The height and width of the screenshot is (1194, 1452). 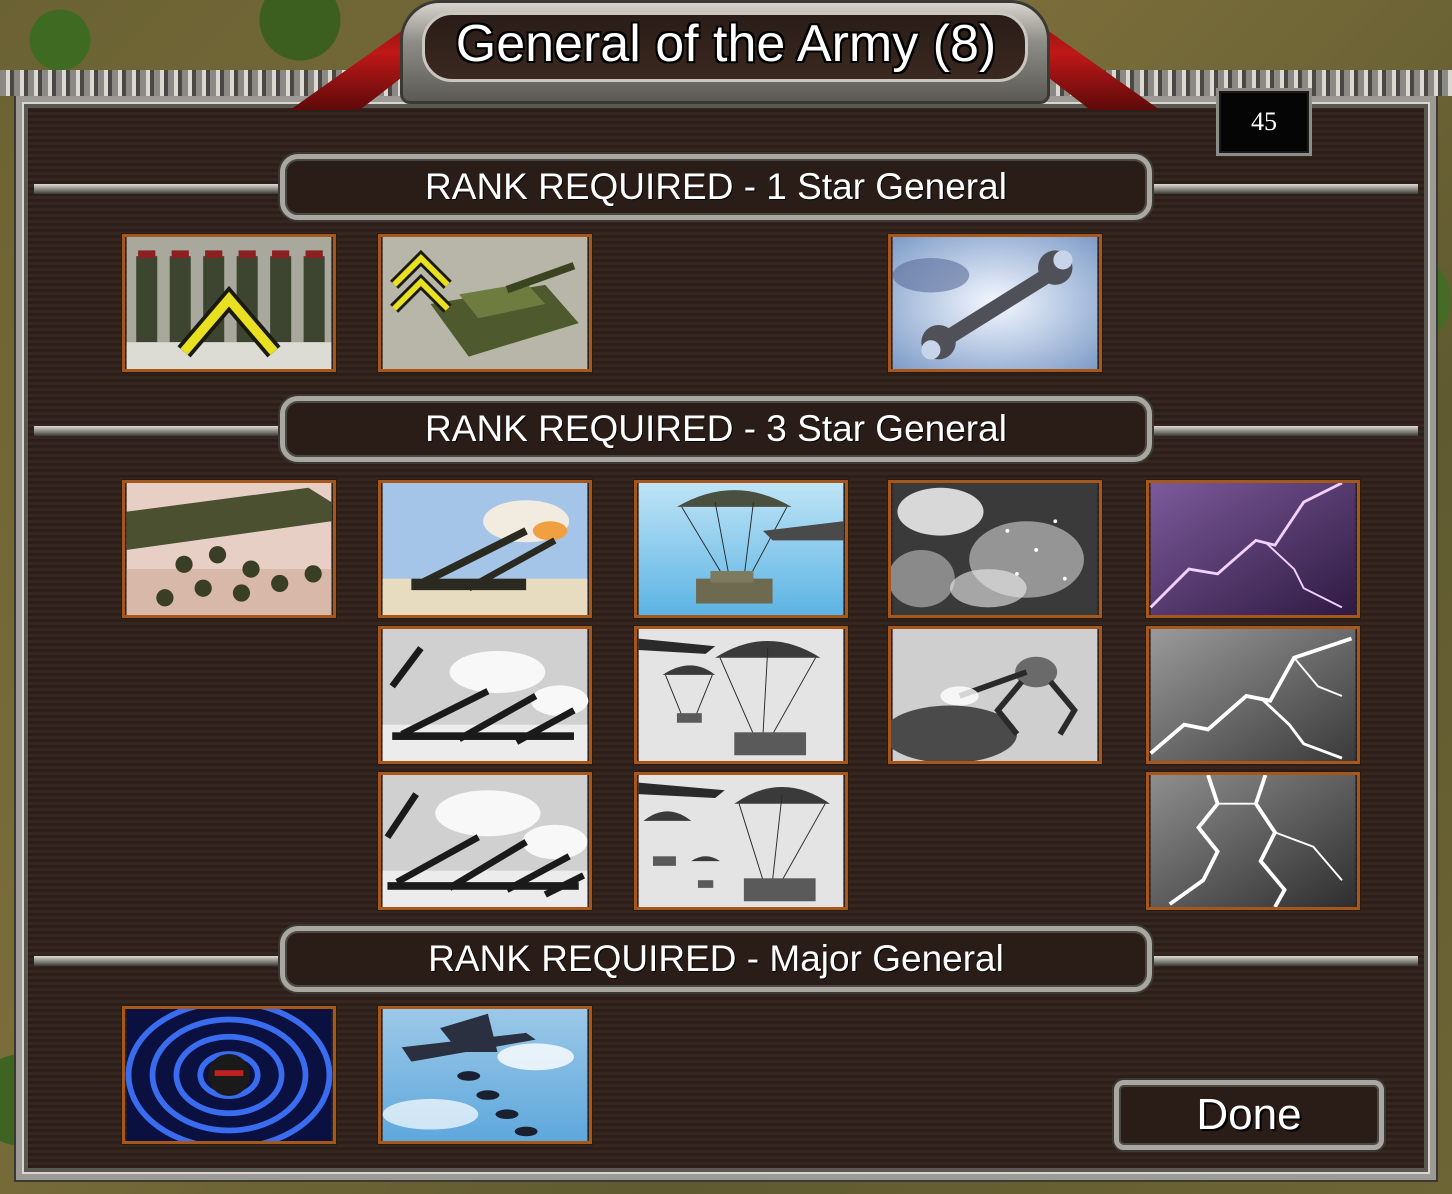 What do you see at coordinates (1249, 1115) in the screenshot?
I see `done-button: Done` at bounding box center [1249, 1115].